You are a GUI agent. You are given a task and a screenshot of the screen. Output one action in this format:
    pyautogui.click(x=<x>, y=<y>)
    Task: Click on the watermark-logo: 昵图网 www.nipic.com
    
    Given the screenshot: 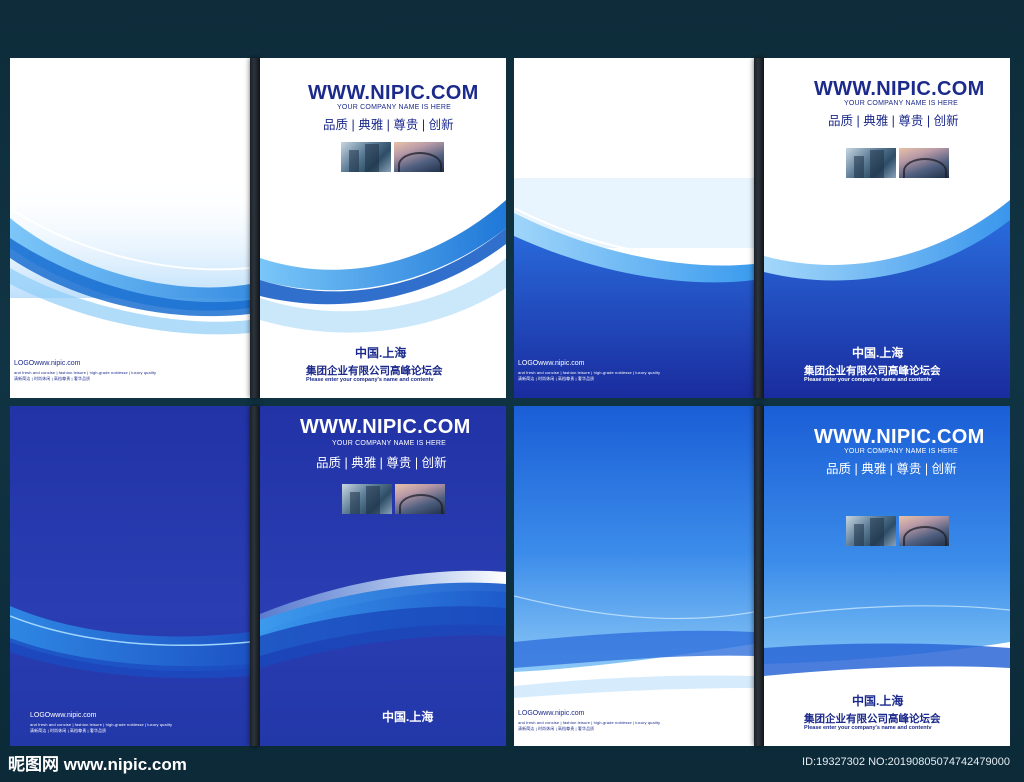 What is the action you would take?
    pyautogui.click(x=97, y=764)
    